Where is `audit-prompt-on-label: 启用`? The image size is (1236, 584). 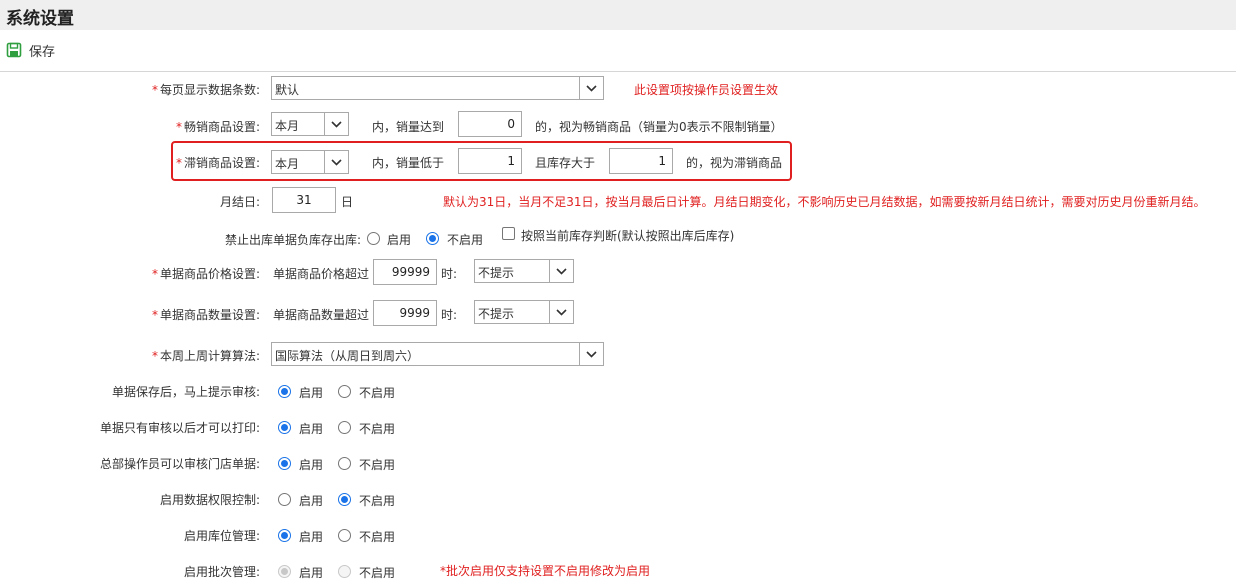
audit-prompt-on-label: 启用 is located at coordinates (311, 393).